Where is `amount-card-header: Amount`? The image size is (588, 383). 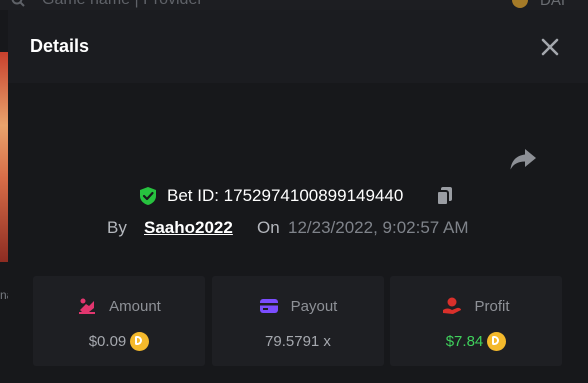 amount-card-header: Amount is located at coordinates (119, 306).